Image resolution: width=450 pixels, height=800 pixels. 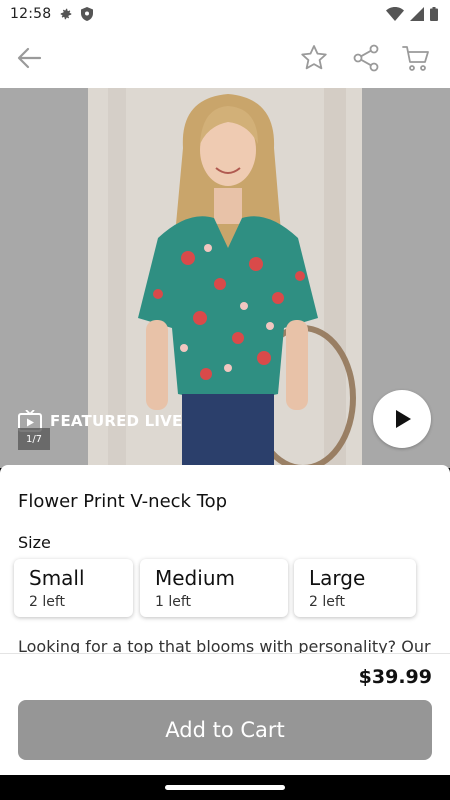 I want to click on size-option-small: Small 2 left, so click(x=73, y=588).